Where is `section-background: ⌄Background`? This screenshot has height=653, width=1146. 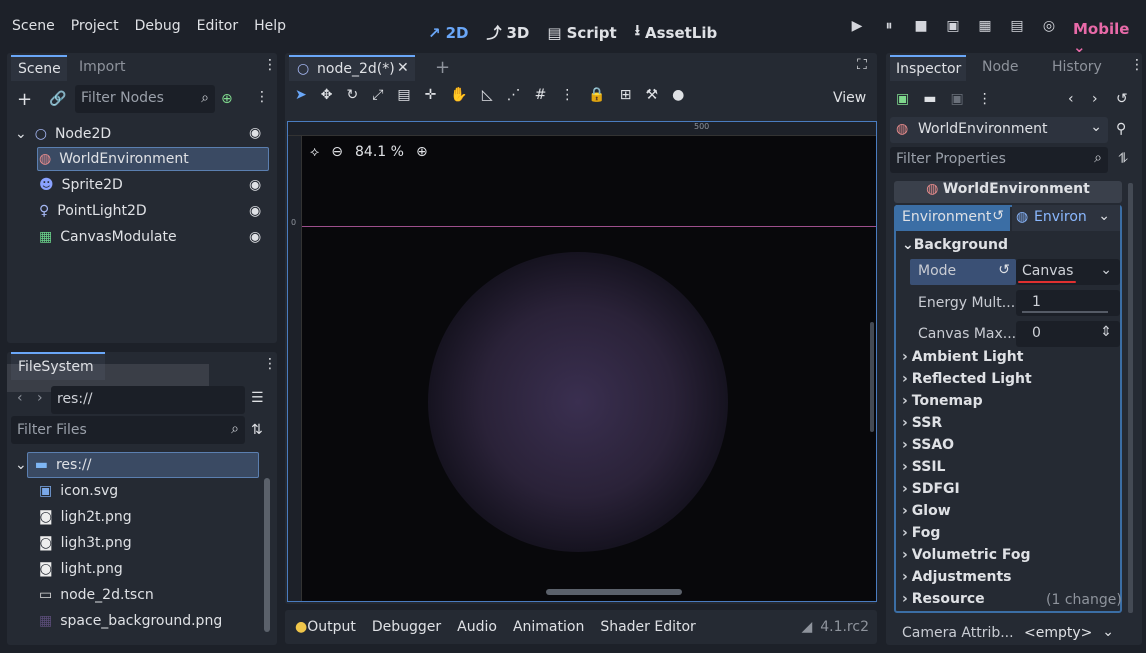 section-background: ⌄Background is located at coordinates (955, 245).